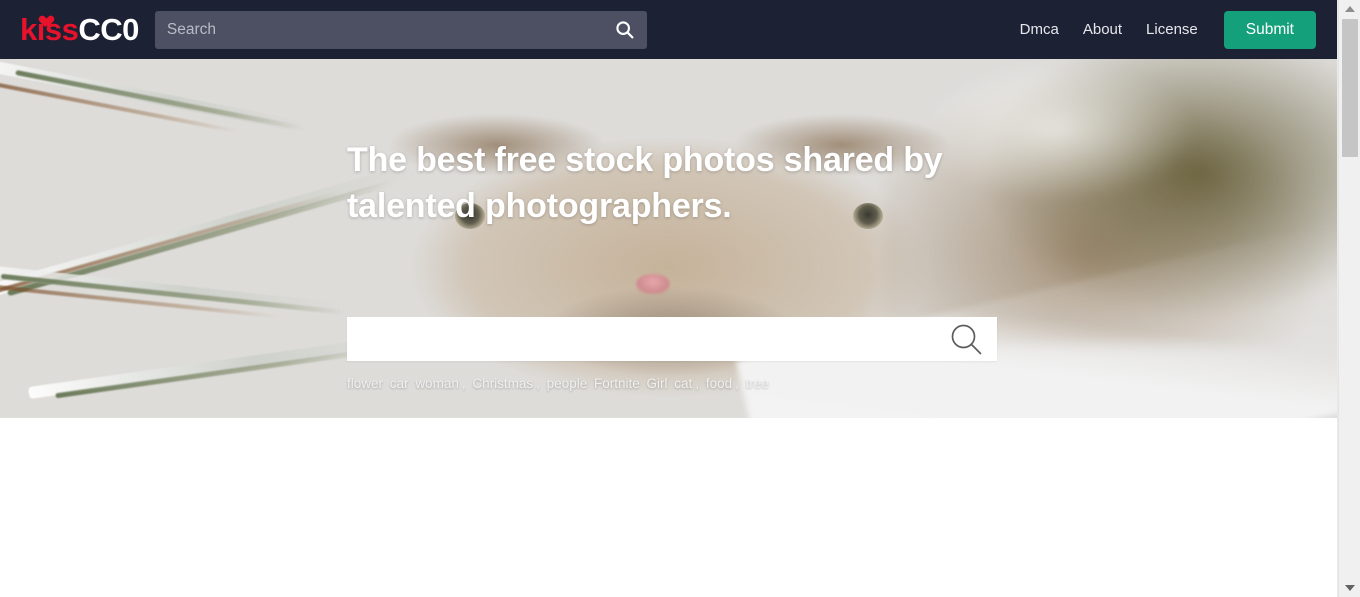  I want to click on hero-tag-people: people, so click(567, 383).